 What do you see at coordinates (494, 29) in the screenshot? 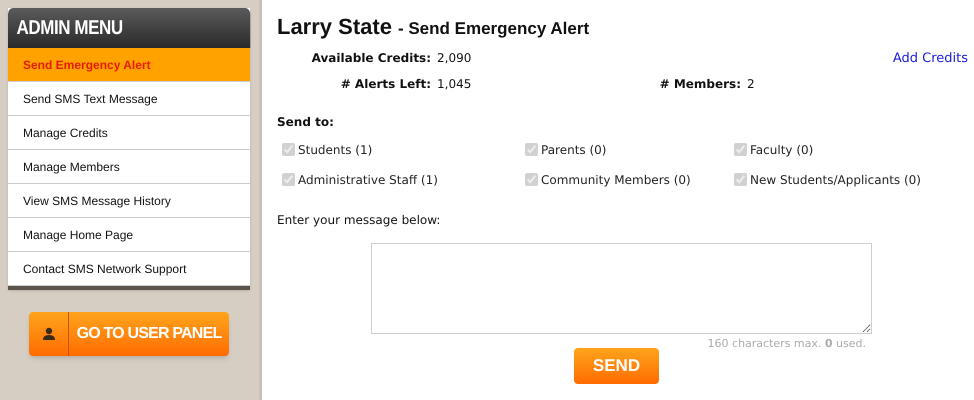
I see `page-subtitle: - Send Emergency Alert` at bounding box center [494, 29].